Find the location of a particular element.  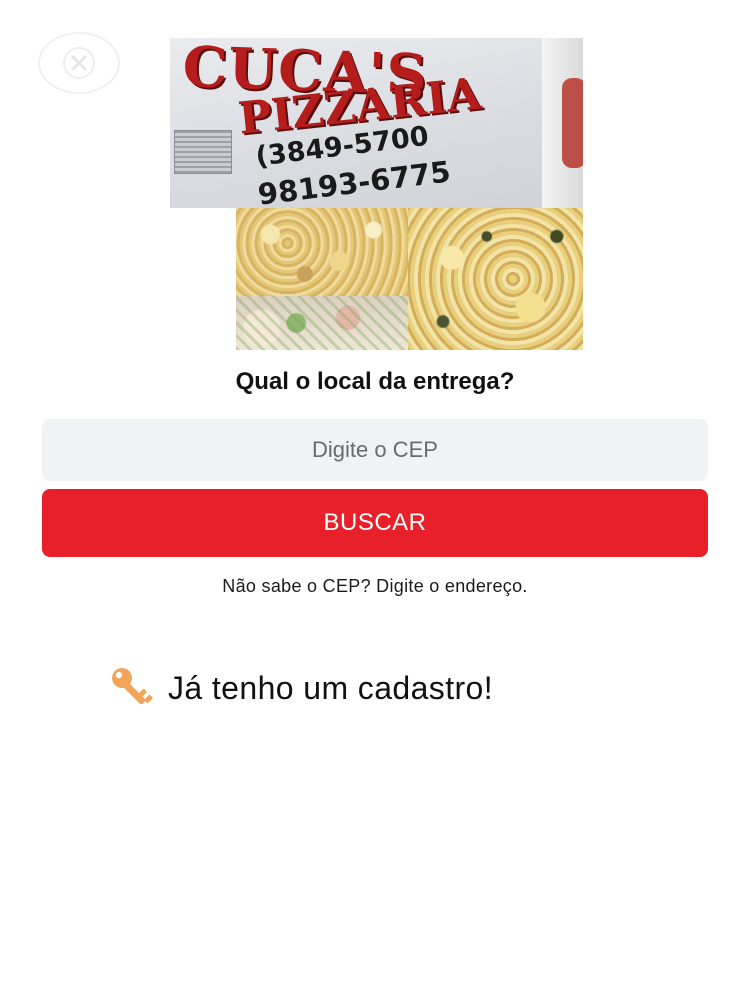

login-link: Já tenho um cadastro! is located at coordinates (300, 688).